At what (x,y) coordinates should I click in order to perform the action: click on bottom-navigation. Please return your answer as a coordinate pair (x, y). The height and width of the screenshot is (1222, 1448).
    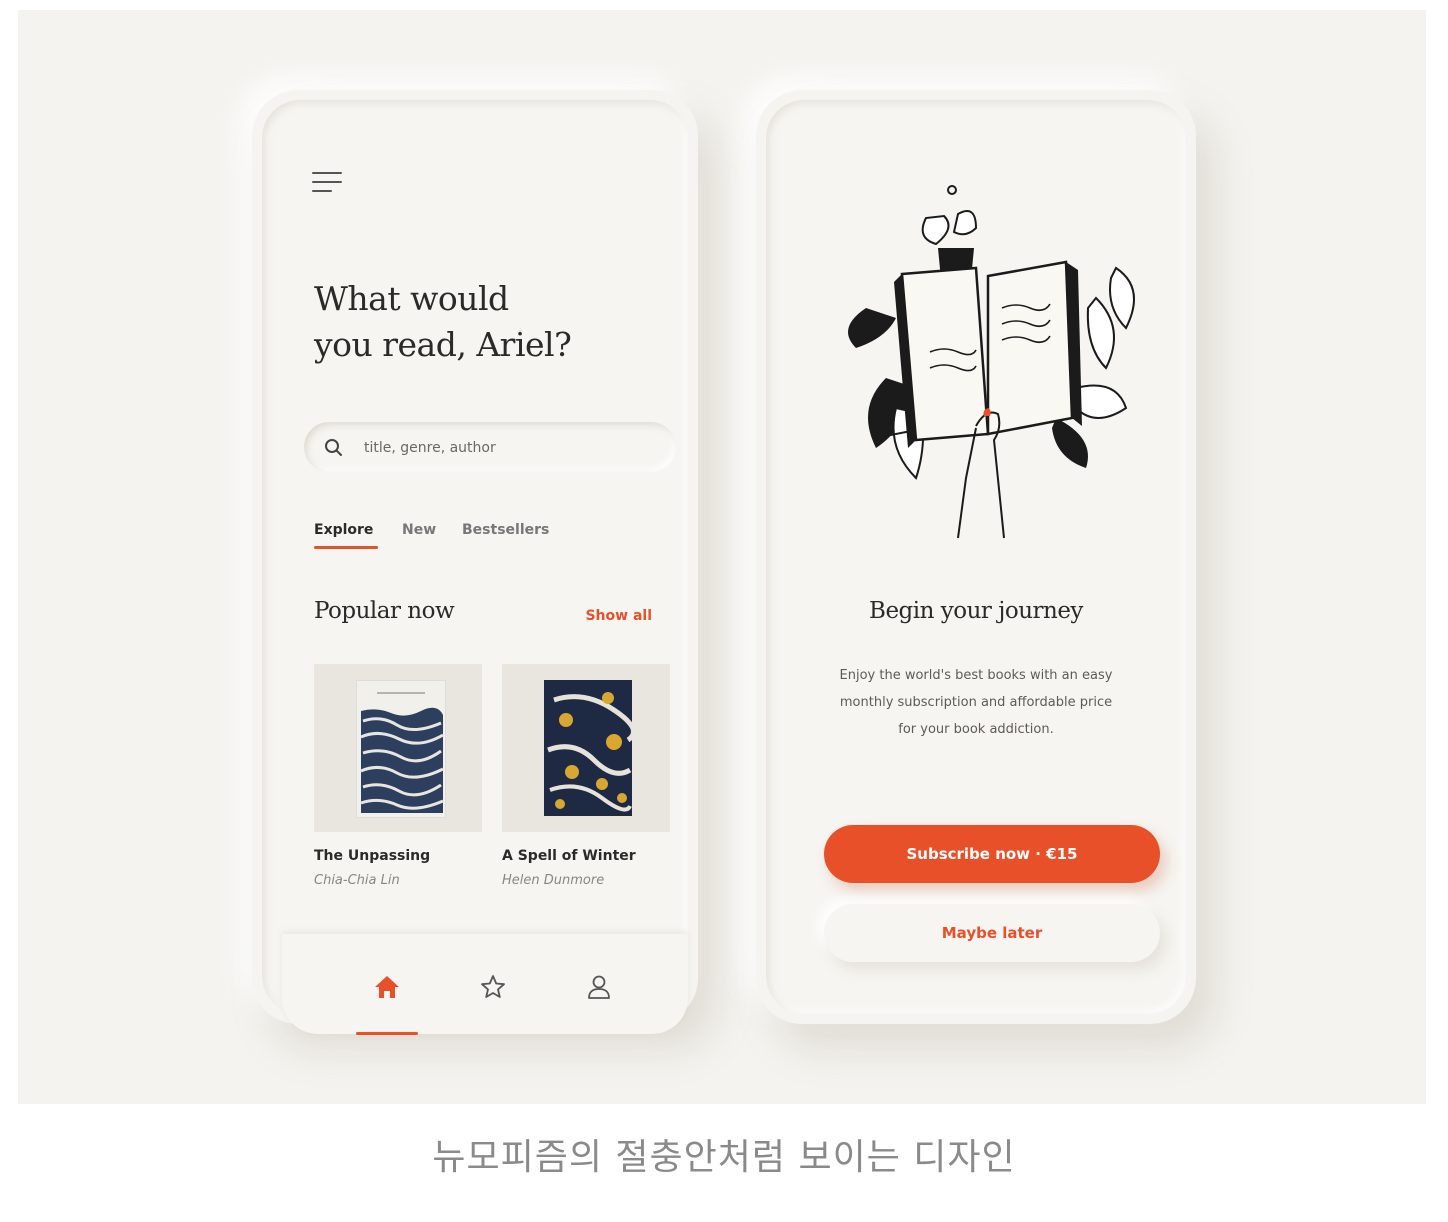
    Looking at the image, I should click on (485, 984).